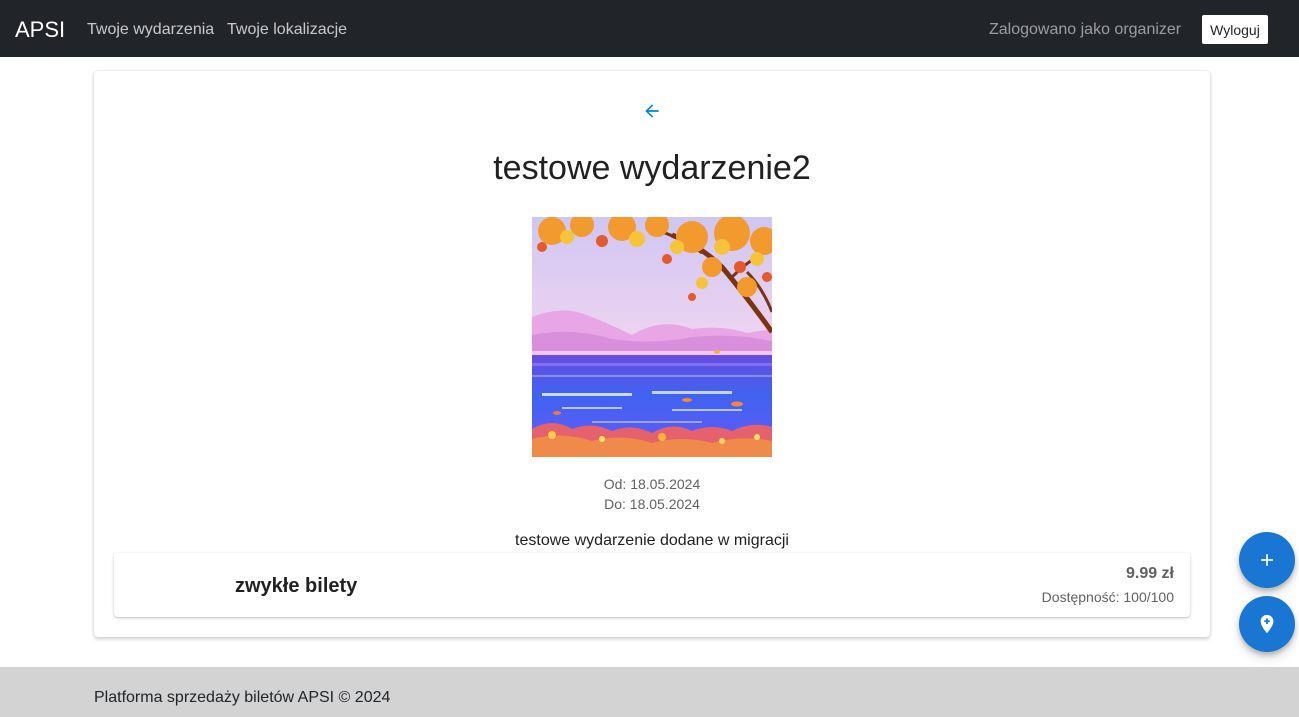 The height and width of the screenshot is (717, 1299). I want to click on logout-button: Wyloguj, so click(1235, 29).